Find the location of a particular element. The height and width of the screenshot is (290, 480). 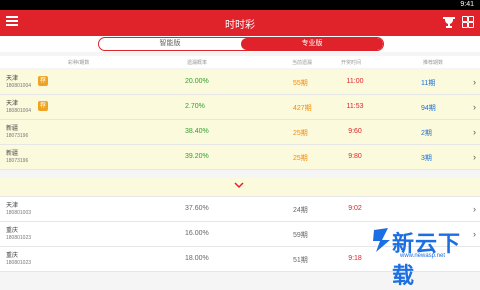

header-recommended: 推荐期数 is located at coordinates (433, 63).